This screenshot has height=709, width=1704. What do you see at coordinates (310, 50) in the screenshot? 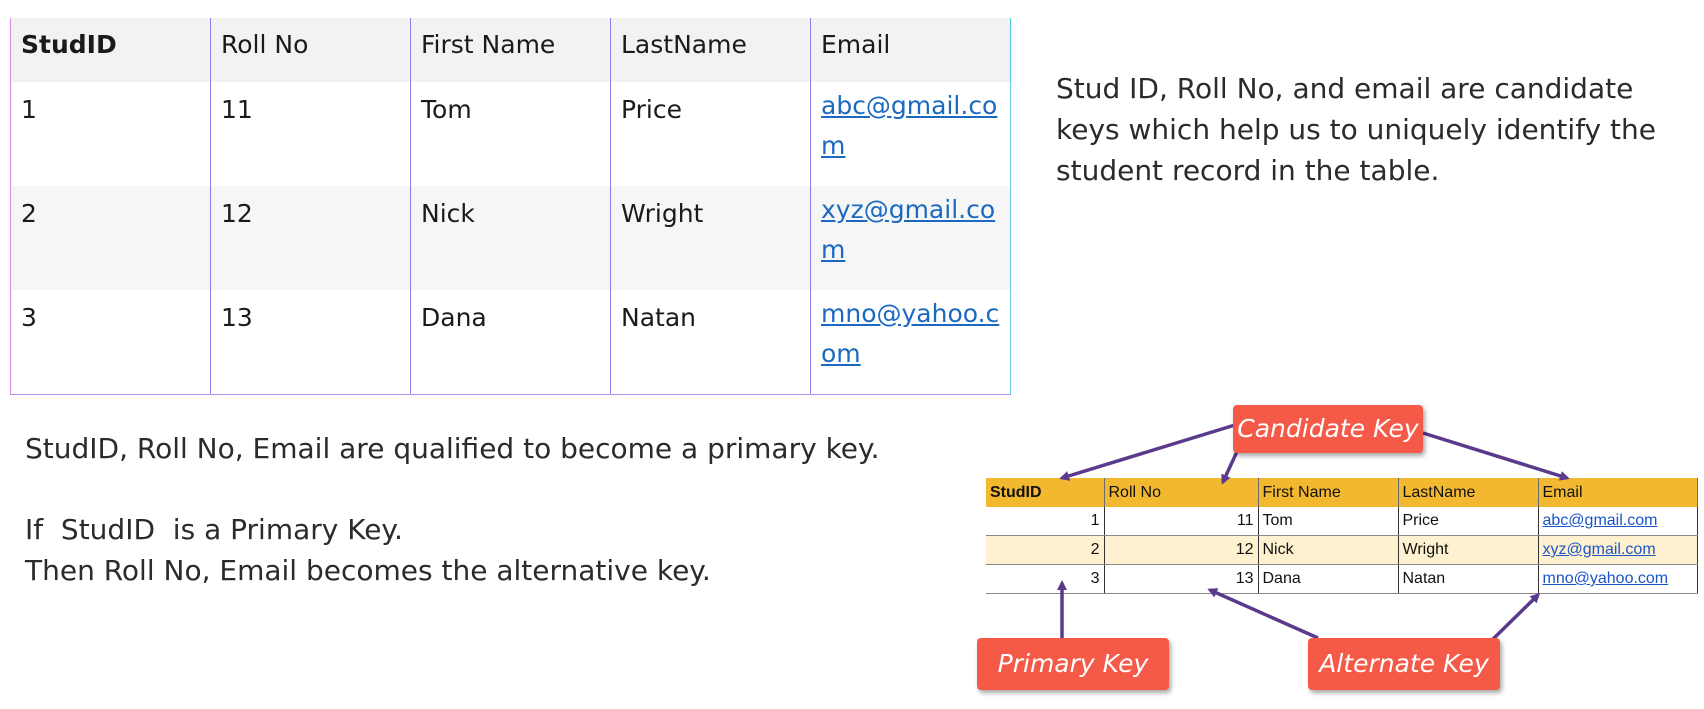
I see `header-roll-no: Roll No` at bounding box center [310, 50].